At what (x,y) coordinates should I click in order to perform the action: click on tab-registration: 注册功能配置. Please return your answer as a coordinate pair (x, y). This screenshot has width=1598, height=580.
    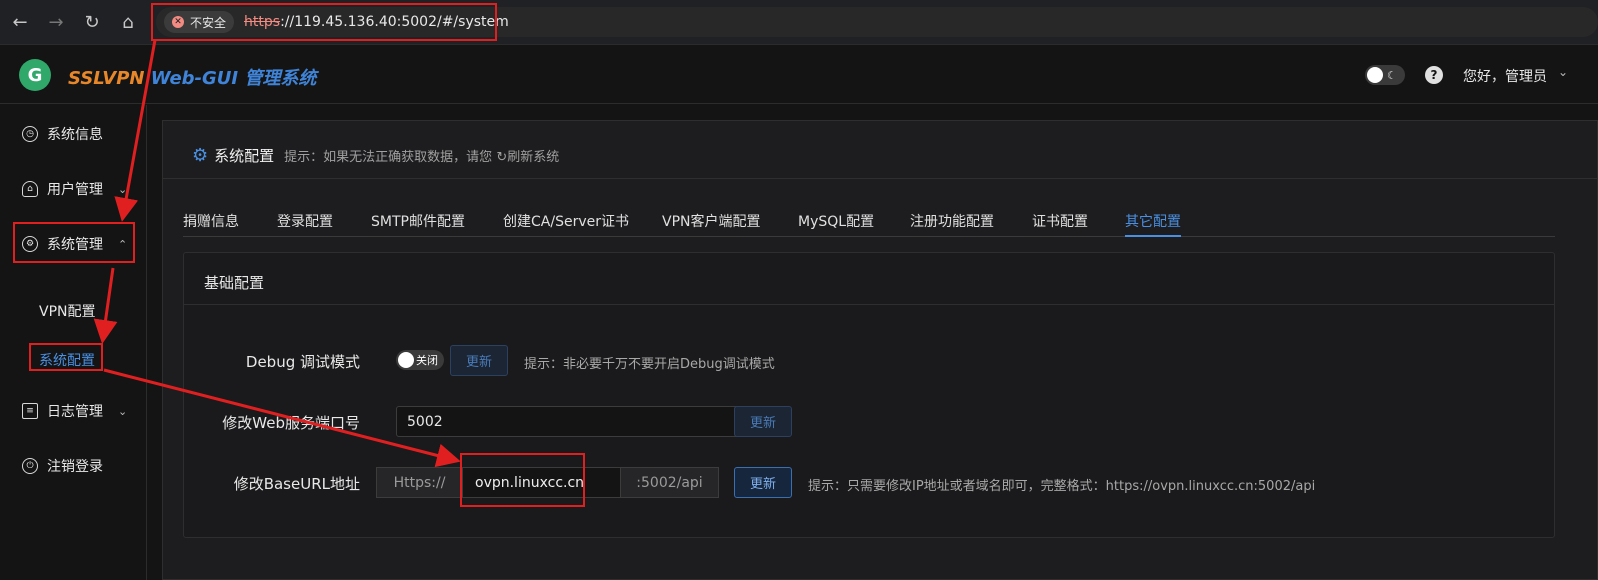
    Looking at the image, I should click on (952, 221).